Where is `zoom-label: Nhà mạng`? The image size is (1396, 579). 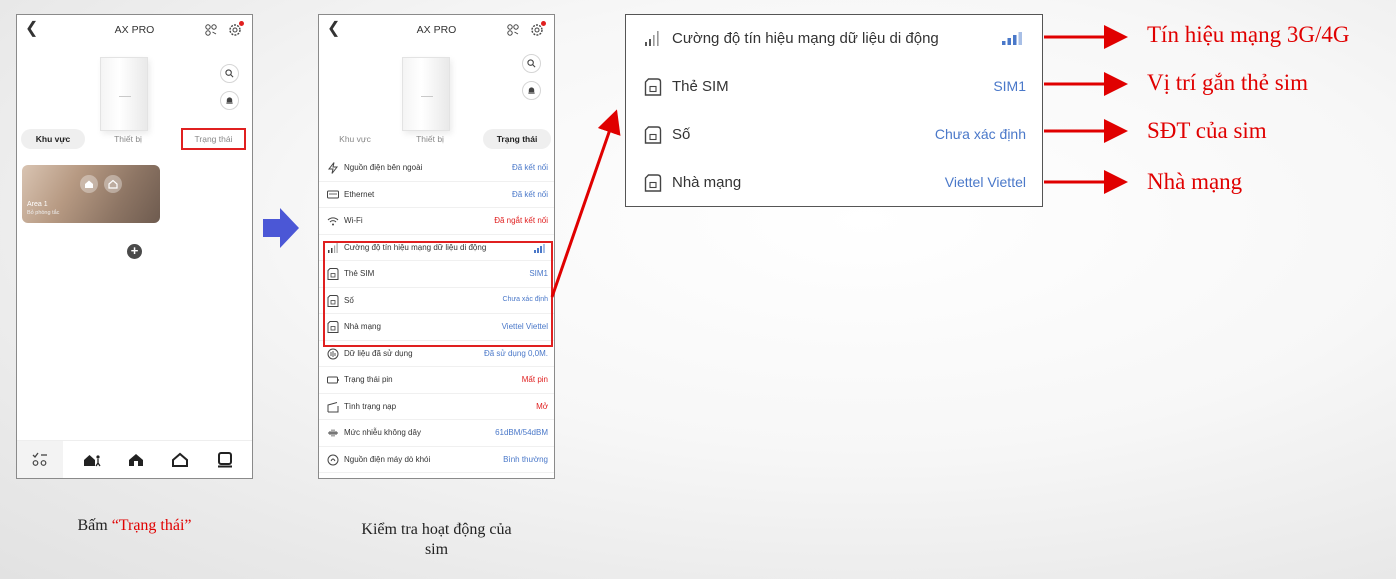
zoom-label: Nhà mạng is located at coordinates (707, 182).